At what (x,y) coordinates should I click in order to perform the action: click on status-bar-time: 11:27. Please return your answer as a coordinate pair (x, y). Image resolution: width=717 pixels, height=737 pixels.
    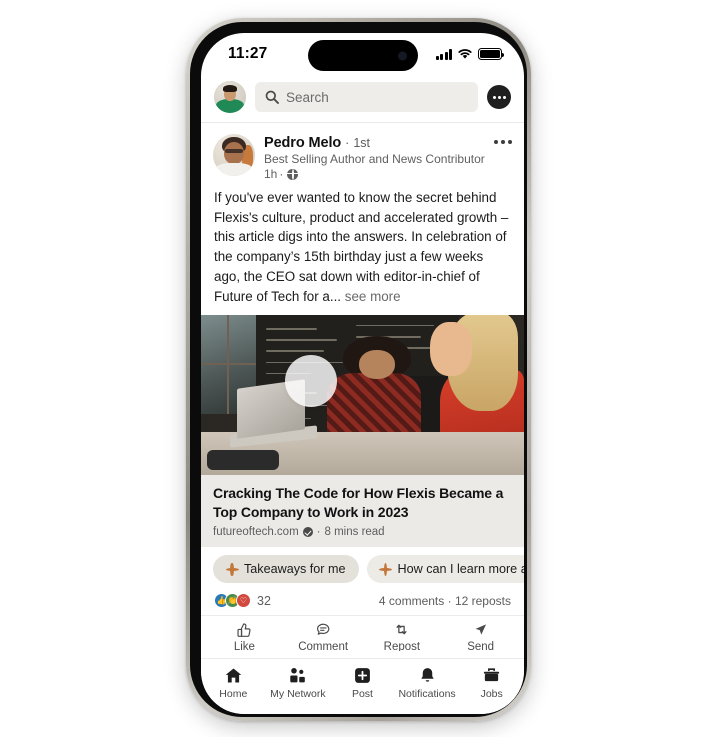
    Looking at the image, I should click on (248, 53).